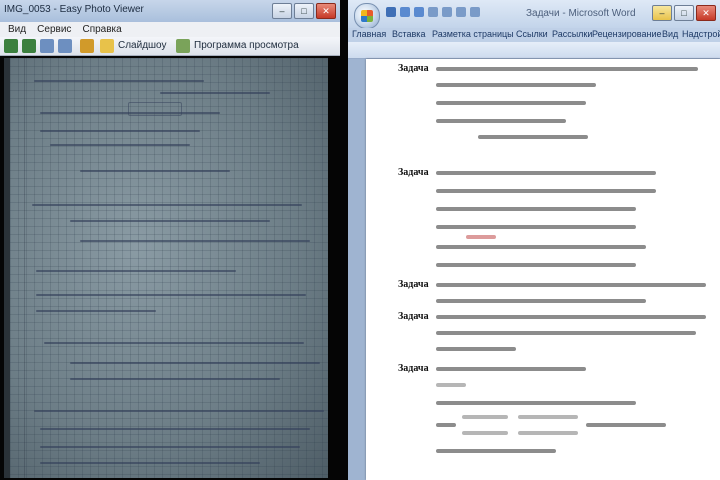  I want to click on office-logo-icon, so click(367, 16).